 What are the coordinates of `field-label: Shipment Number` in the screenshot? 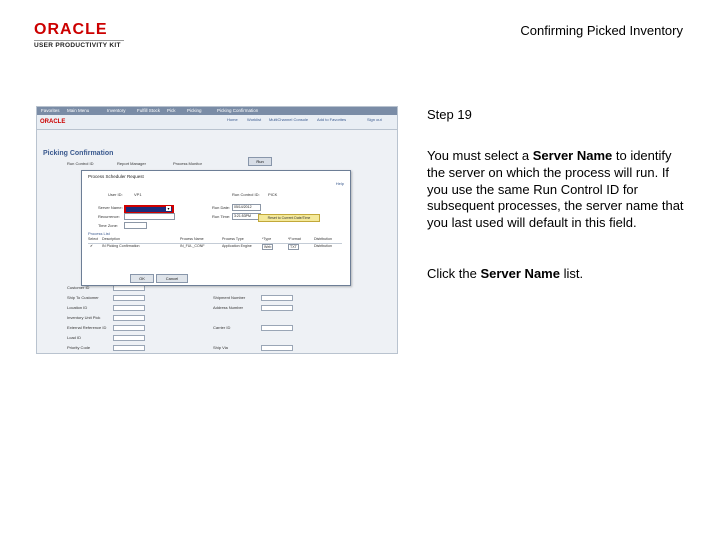 It's located at (229, 297).